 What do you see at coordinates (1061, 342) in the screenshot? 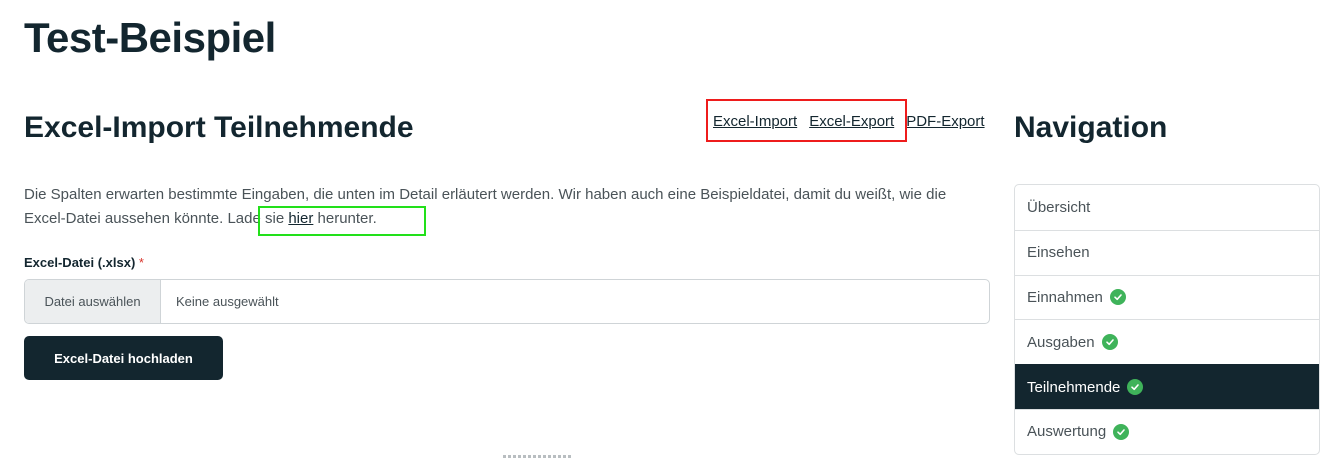
I see `nav-item-label: Ausgaben` at bounding box center [1061, 342].